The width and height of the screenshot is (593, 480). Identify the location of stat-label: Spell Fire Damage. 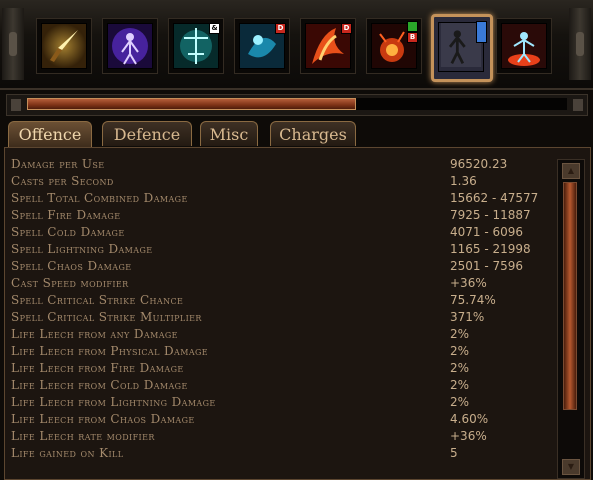
(66, 215).